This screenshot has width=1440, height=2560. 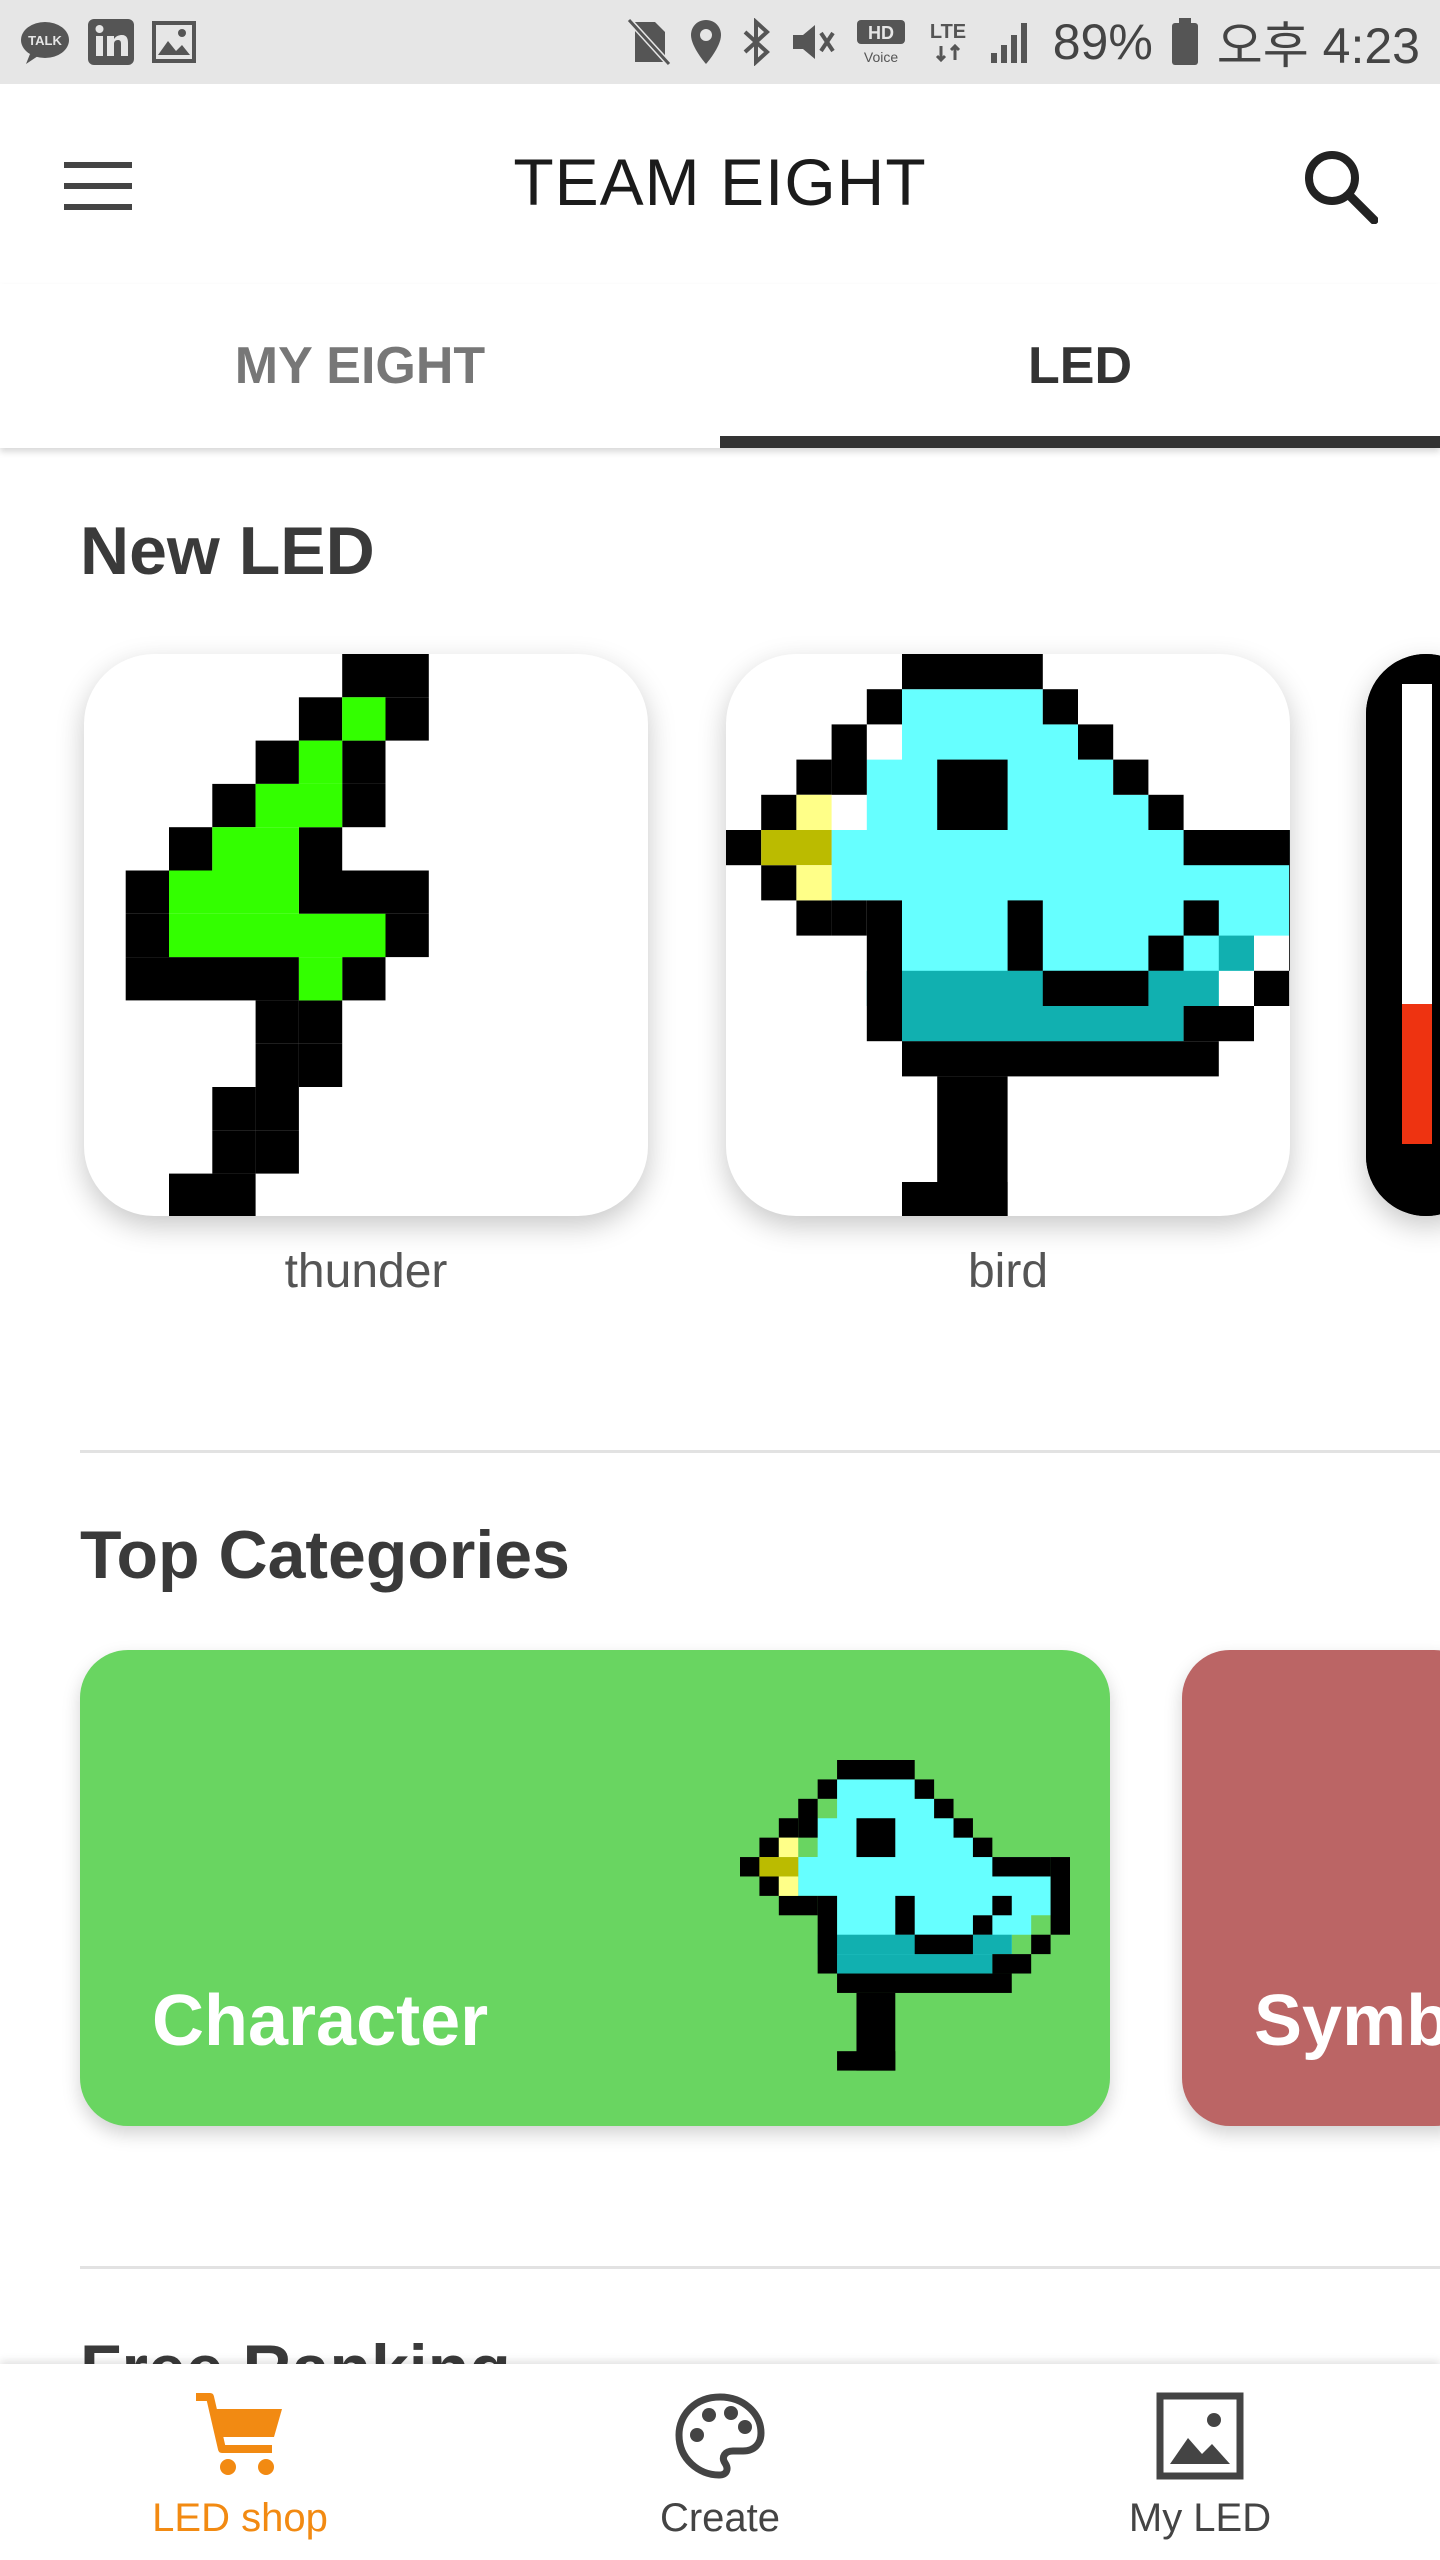 I want to click on status-right: HD Voice LTE 89% 오후 4:23, so click(x=1023, y=42).